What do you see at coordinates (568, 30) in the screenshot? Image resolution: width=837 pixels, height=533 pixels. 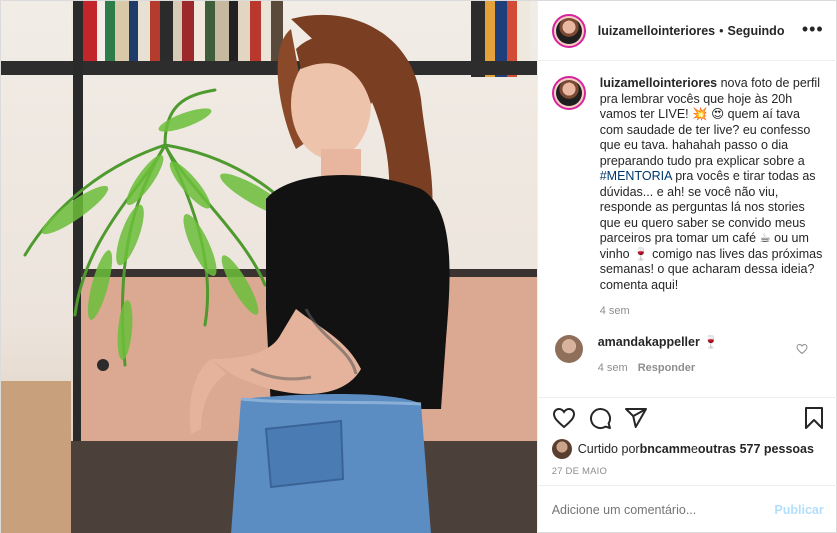 I see `author-avatar` at bounding box center [568, 30].